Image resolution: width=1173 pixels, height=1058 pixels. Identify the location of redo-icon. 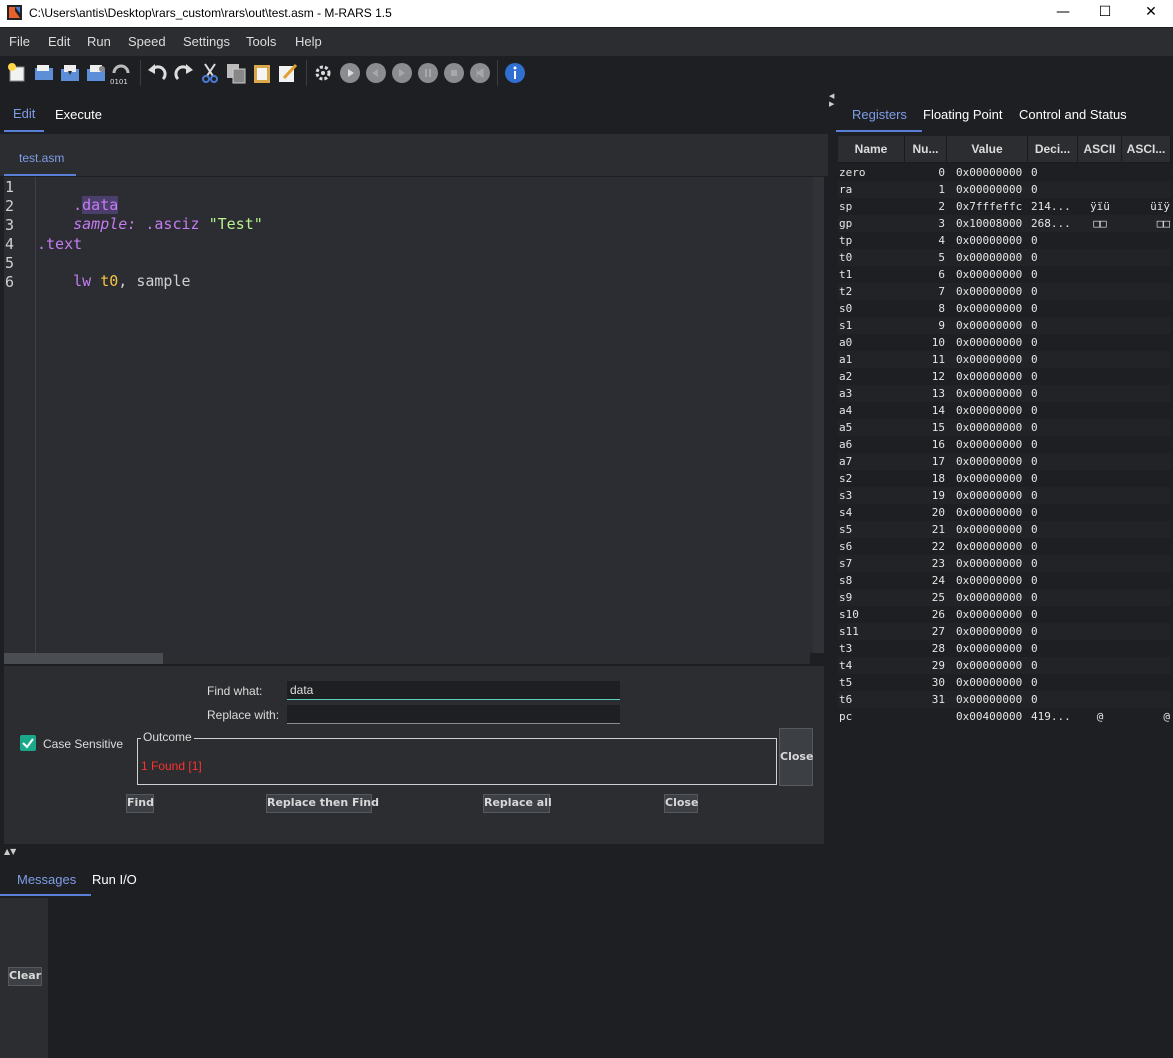
(184, 73).